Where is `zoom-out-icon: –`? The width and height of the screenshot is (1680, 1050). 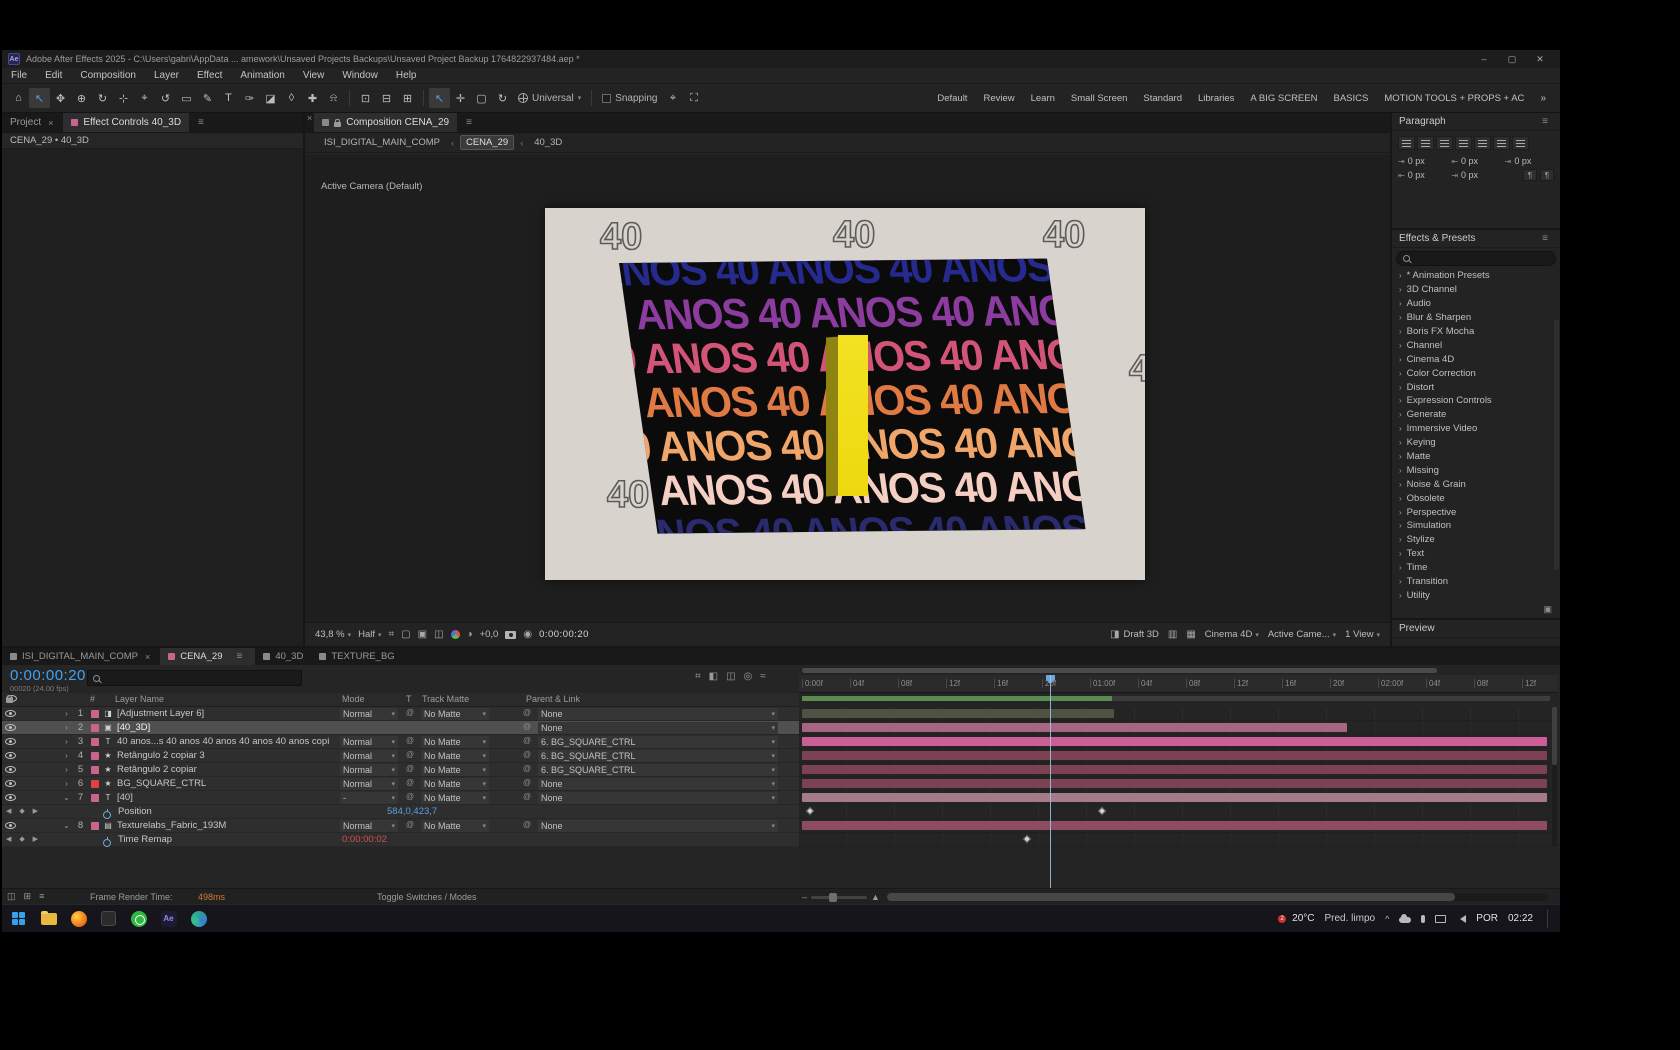 zoom-out-icon: – is located at coordinates (804, 897).